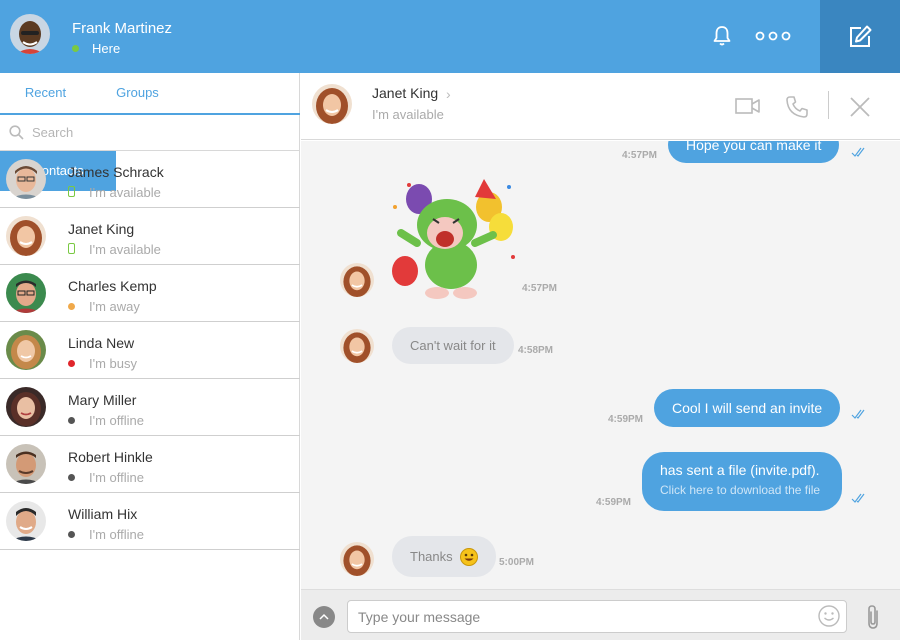 The width and height of the screenshot is (900, 640). What do you see at coordinates (468, 556) in the screenshot?
I see `smiley-emoji-icon` at bounding box center [468, 556].